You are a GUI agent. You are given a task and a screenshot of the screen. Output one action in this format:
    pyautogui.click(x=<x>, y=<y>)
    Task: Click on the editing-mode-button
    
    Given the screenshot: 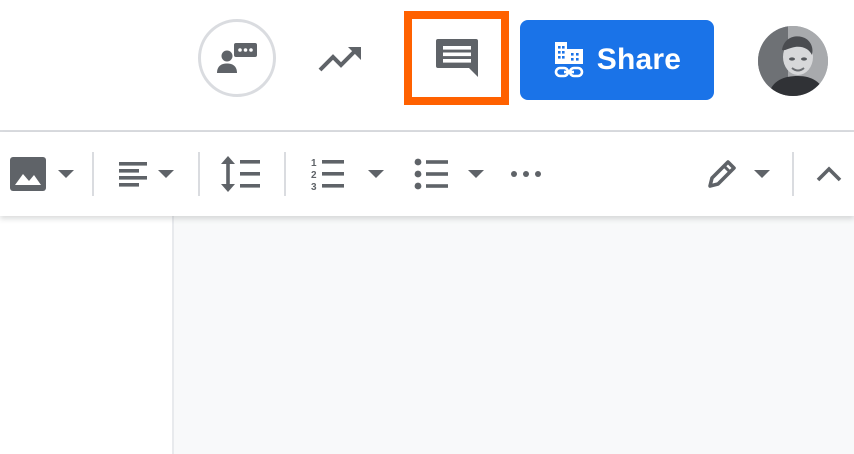 What is the action you would take?
    pyautogui.click(x=740, y=174)
    